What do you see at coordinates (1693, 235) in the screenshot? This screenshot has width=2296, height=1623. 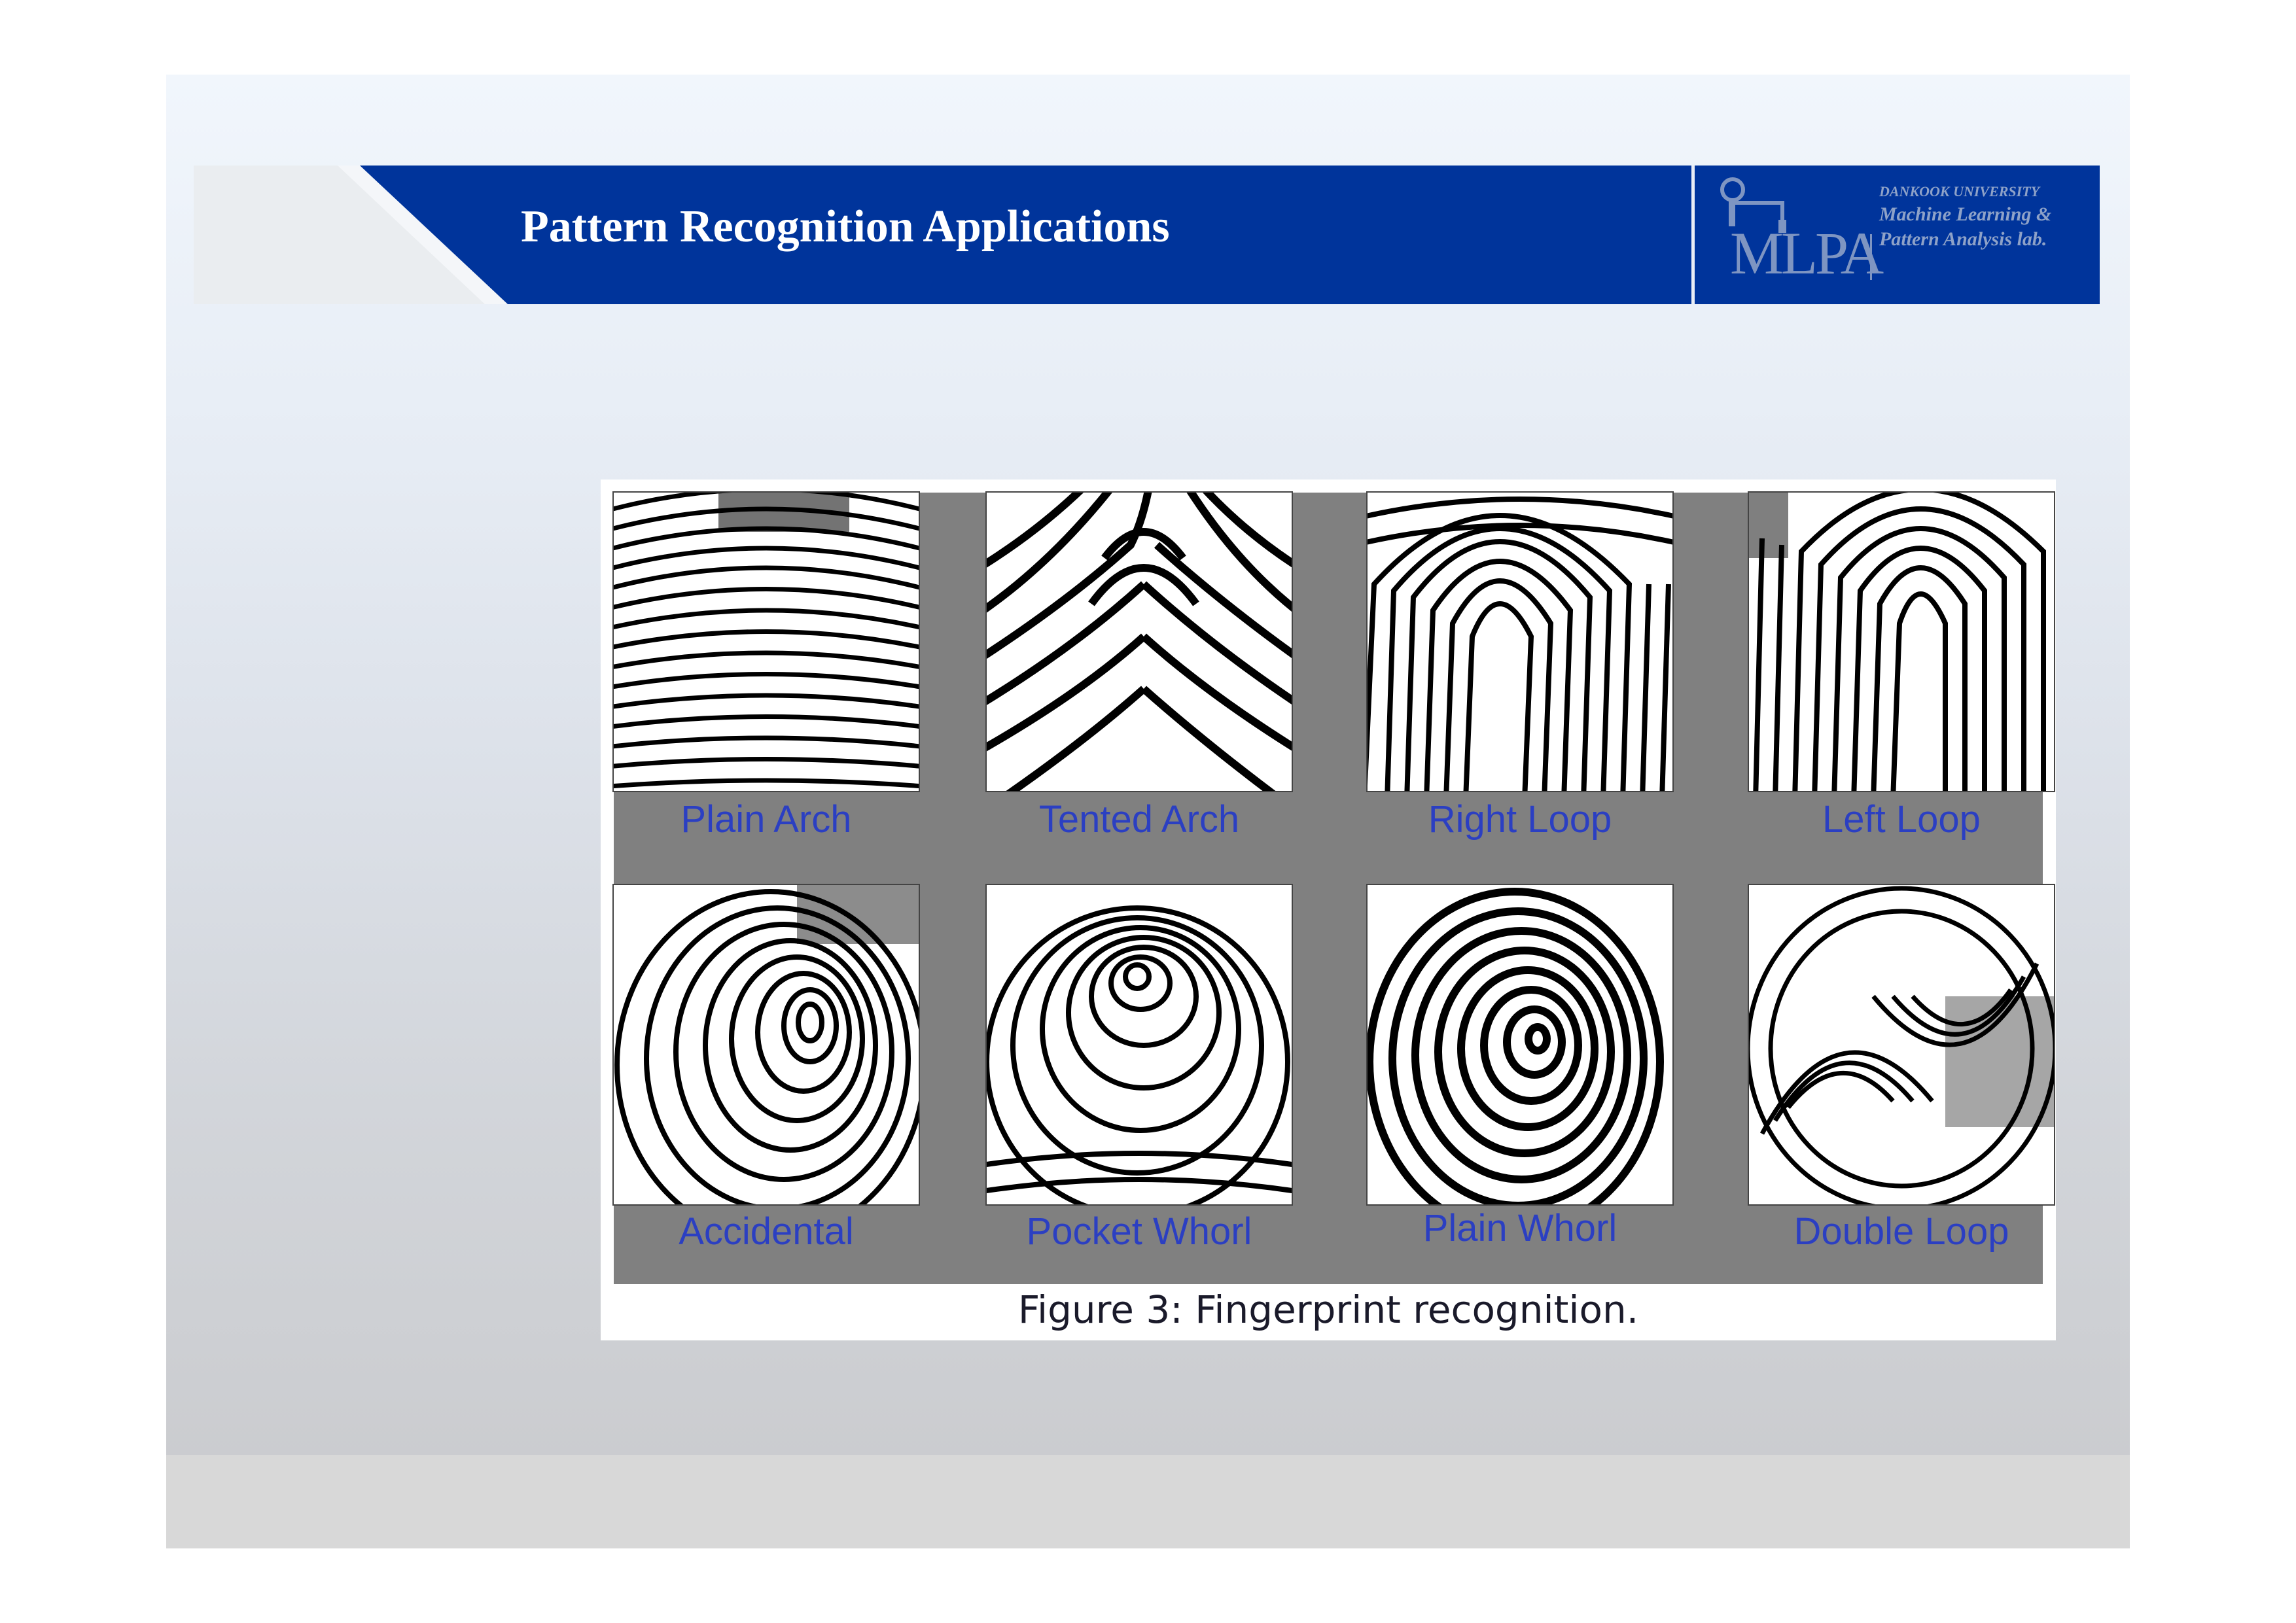 I see `header-divider` at bounding box center [1693, 235].